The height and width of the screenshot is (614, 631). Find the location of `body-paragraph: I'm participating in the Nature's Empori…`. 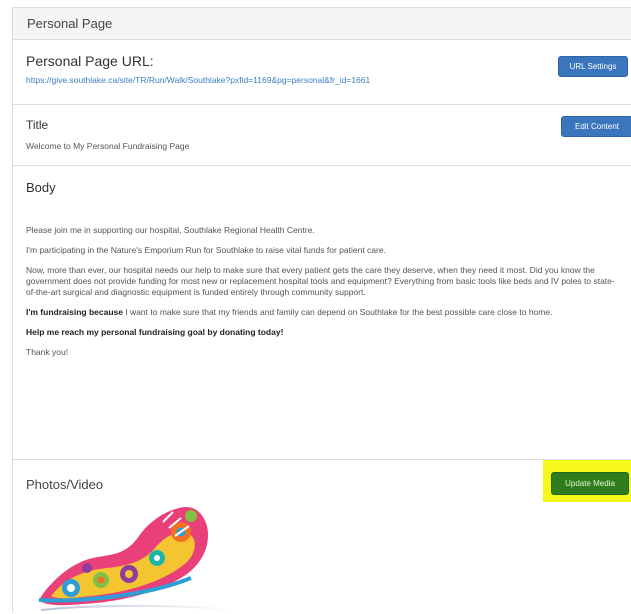

body-paragraph: I'm participating in the Nature's Empori… is located at coordinates (206, 250).